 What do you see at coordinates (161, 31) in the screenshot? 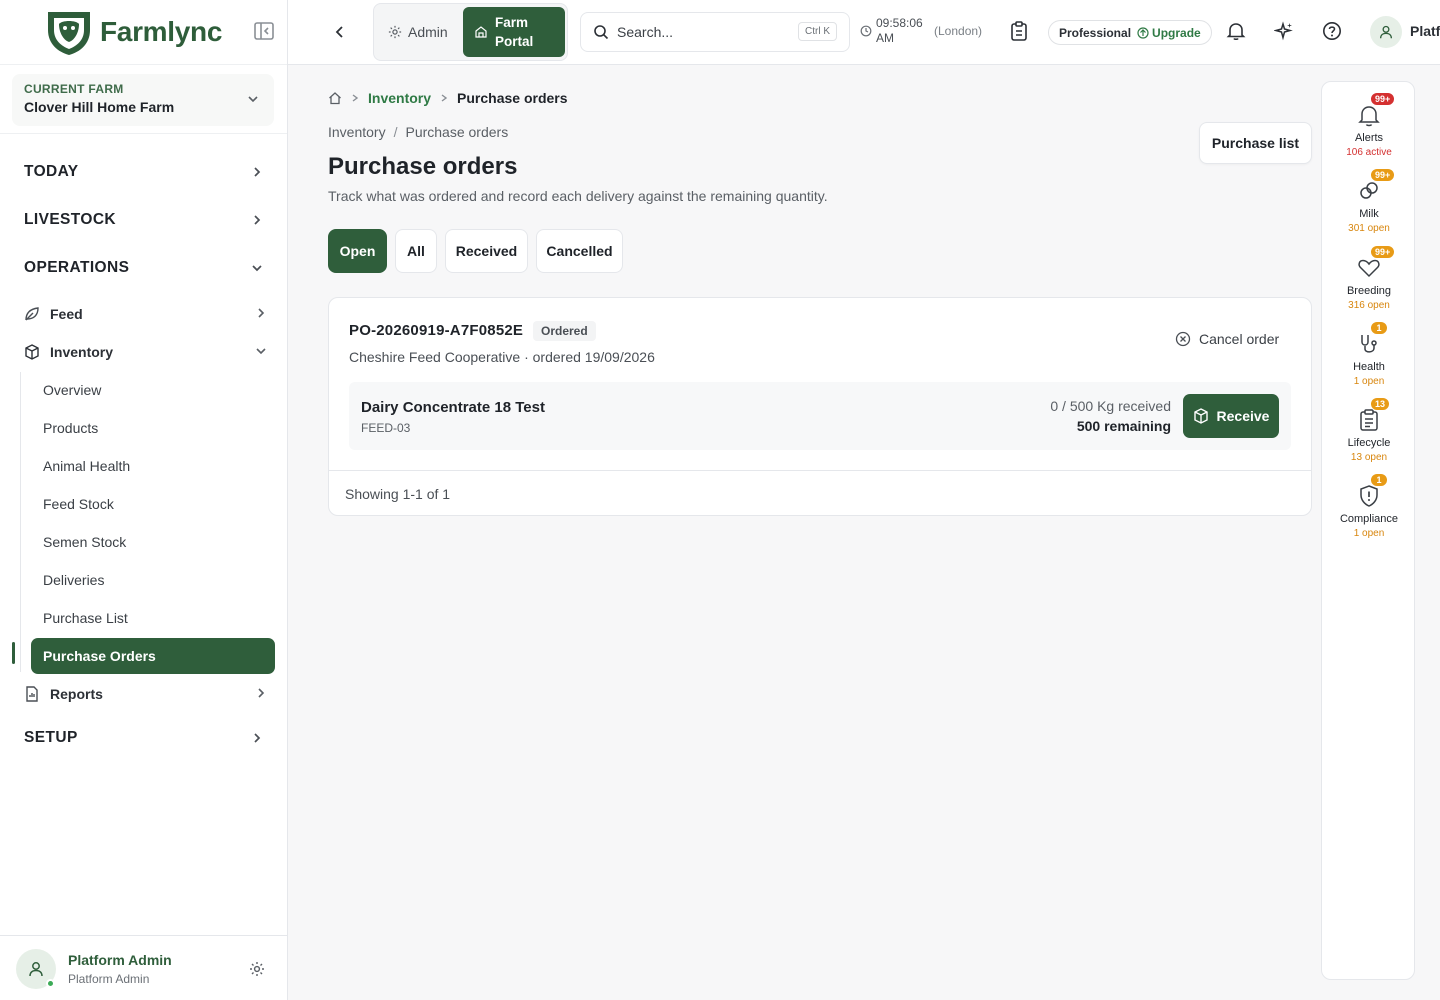
I see `app-name: Farmlync` at bounding box center [161, 31].